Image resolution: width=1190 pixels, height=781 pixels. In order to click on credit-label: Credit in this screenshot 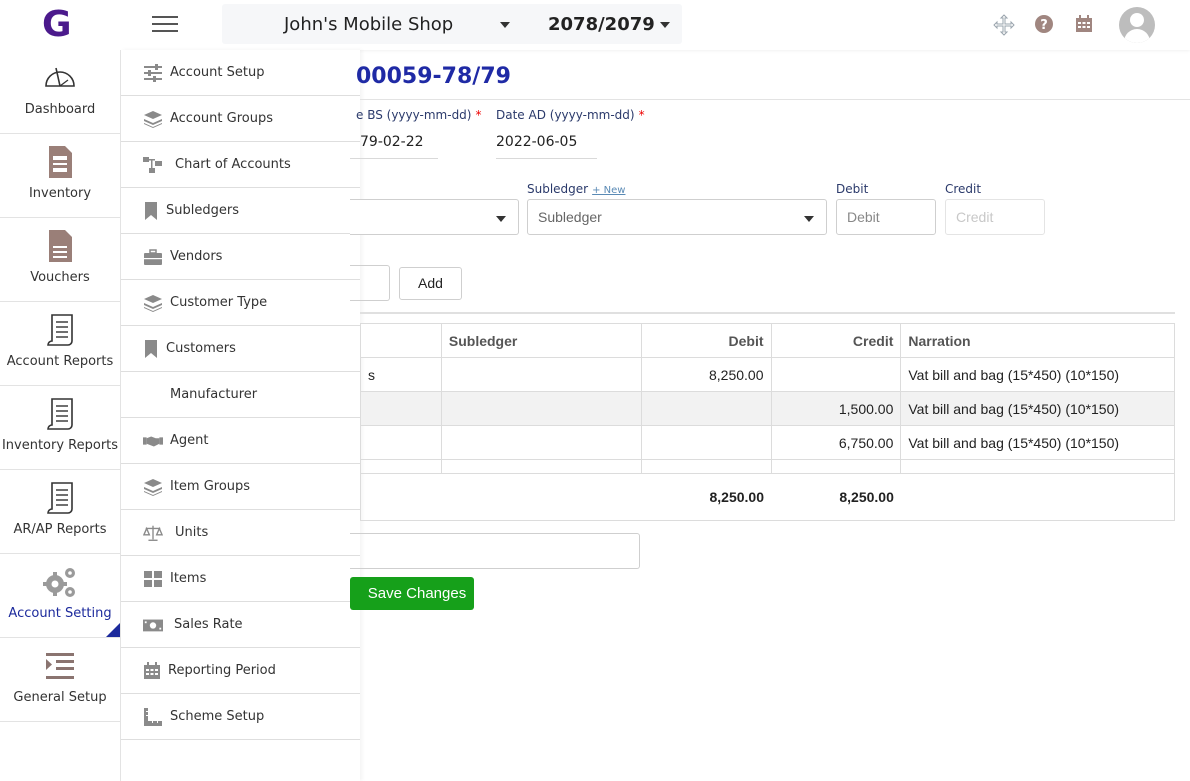, I will do `click(963, 189)`.